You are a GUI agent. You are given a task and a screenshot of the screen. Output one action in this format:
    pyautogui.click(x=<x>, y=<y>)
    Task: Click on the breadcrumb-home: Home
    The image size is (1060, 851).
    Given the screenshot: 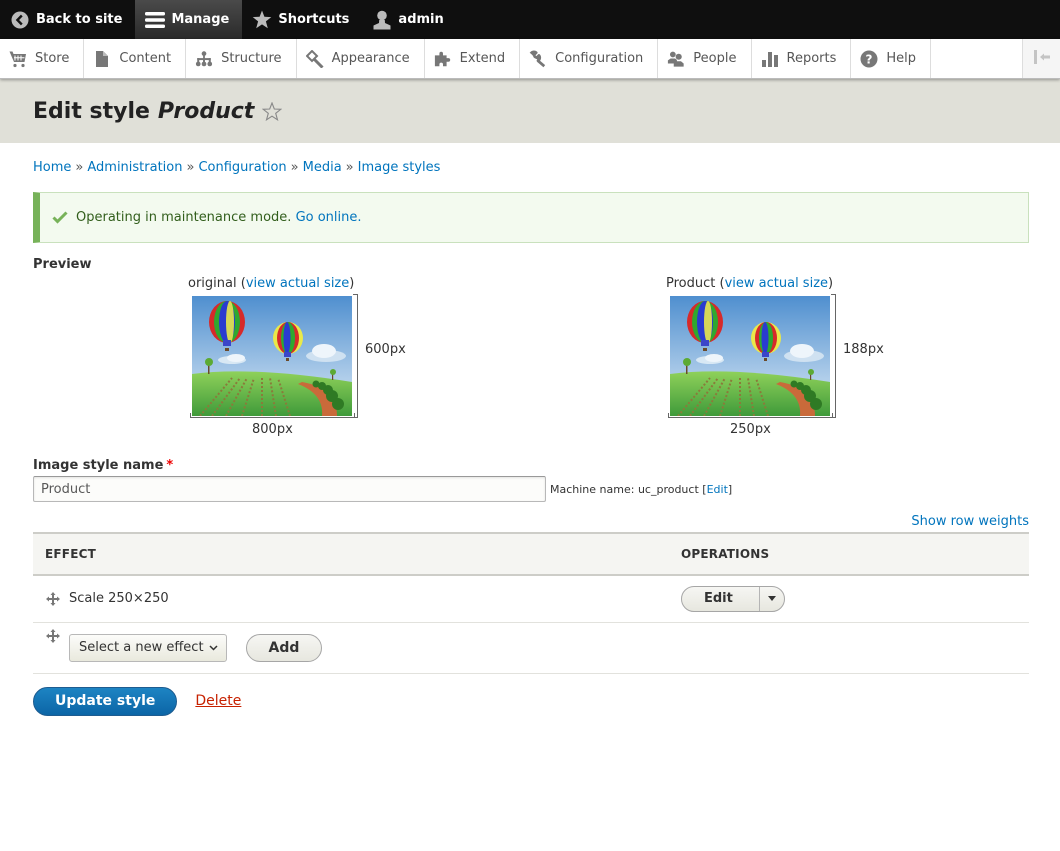 What is the action you would take?
    pyautogui.click(x=52, y=167)
    